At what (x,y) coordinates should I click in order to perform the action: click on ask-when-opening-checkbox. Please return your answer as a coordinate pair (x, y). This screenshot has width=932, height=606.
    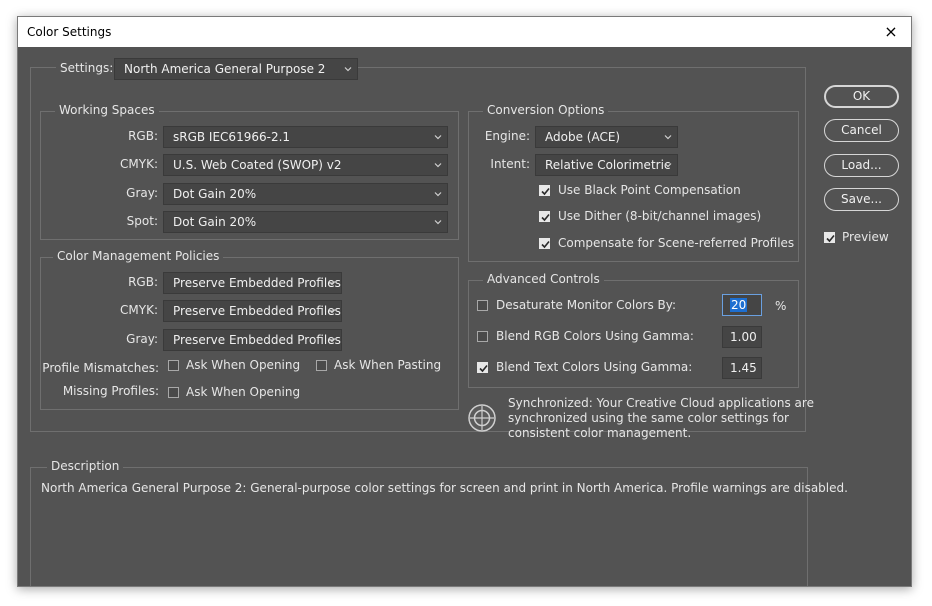
    Looking at the image, I should click on (173, 365).